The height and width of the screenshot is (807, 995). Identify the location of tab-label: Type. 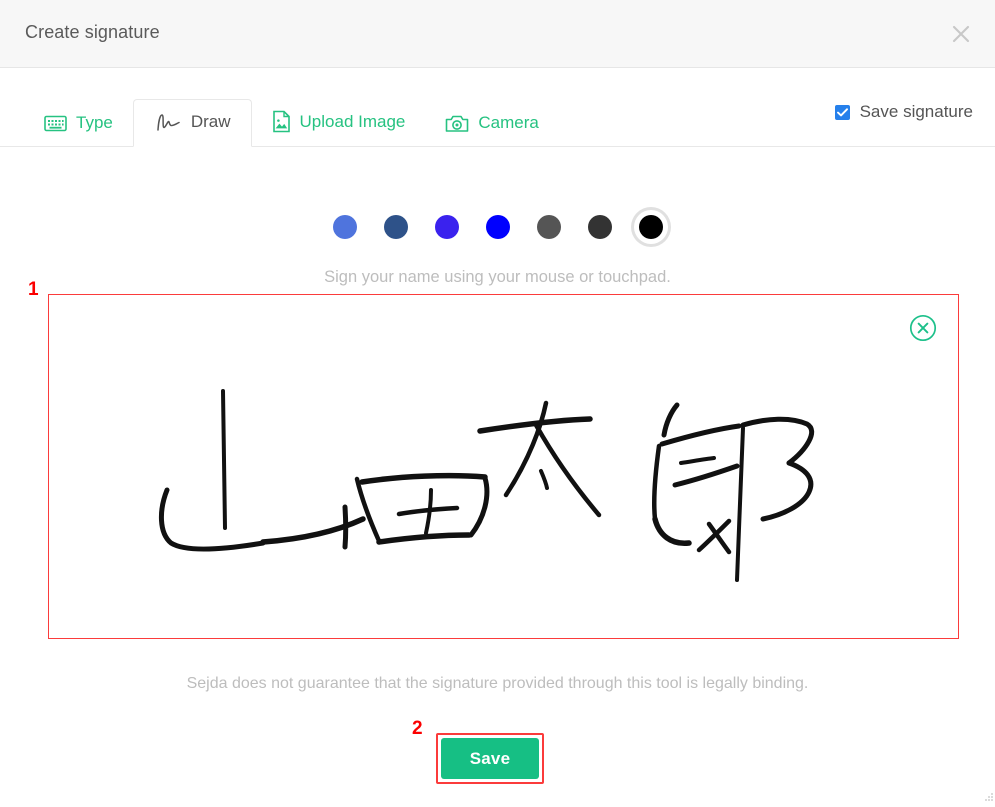
(94, 122).